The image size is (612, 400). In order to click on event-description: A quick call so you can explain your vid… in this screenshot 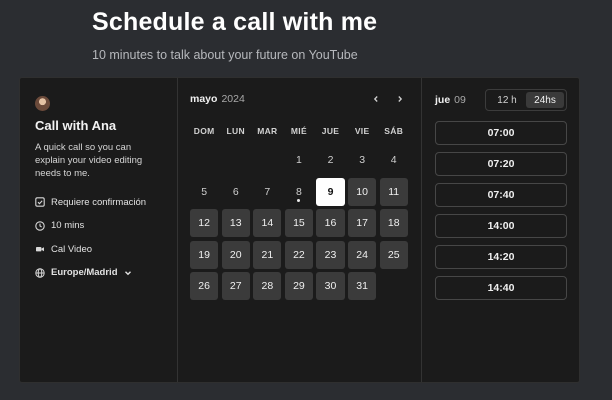, I will do `click(89, 160)`.